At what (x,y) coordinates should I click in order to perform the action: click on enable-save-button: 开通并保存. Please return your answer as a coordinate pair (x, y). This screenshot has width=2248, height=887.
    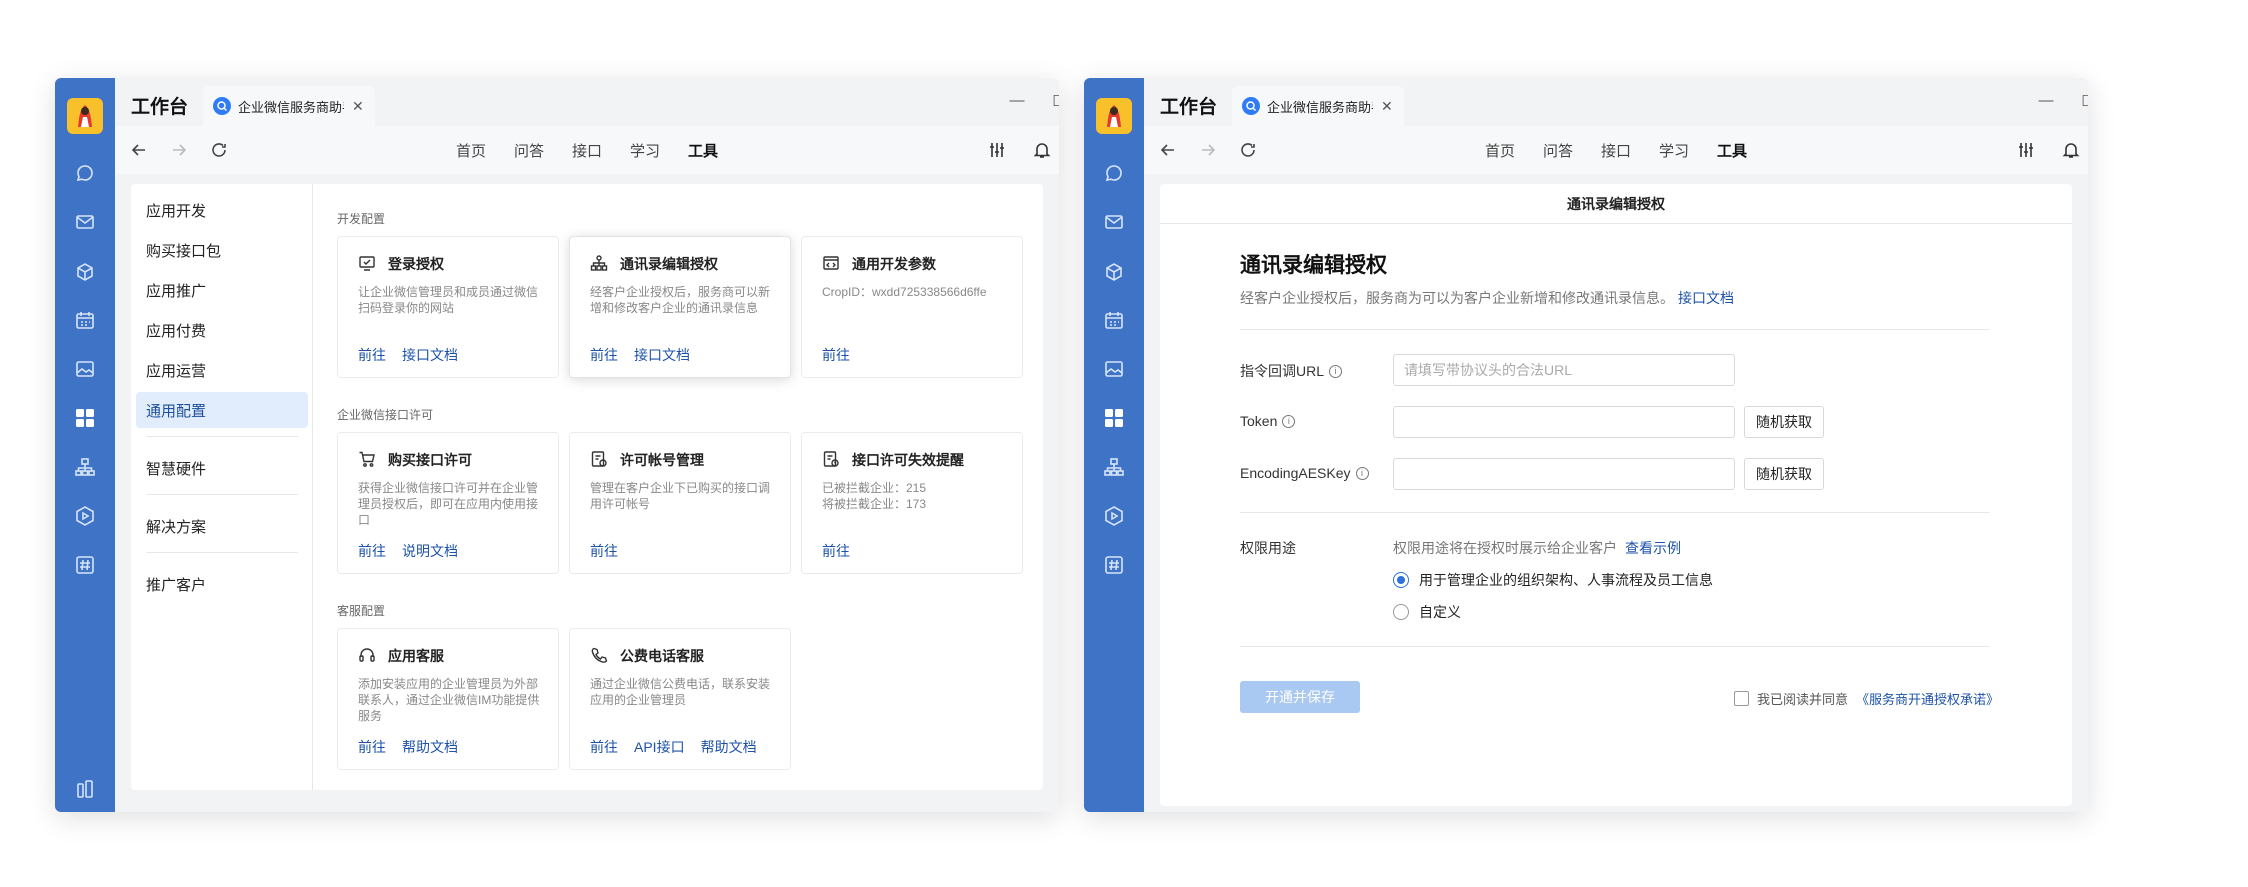
    Looking at the image, I should click on (1300, 697).